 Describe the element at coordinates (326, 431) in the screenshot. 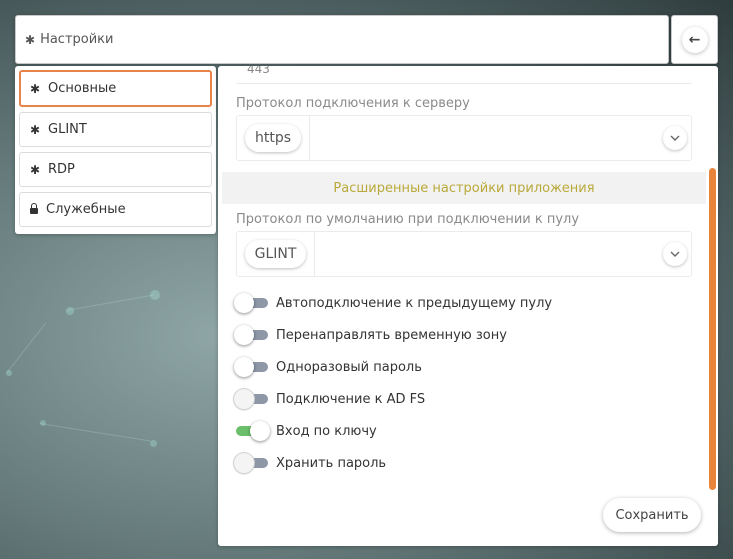

I see `toggle-label: Вход по ключу` at that location.